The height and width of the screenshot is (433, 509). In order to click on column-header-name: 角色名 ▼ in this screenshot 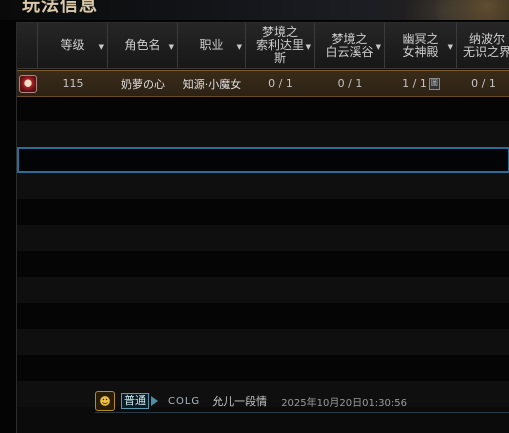, I will do `click(143, 45)`.